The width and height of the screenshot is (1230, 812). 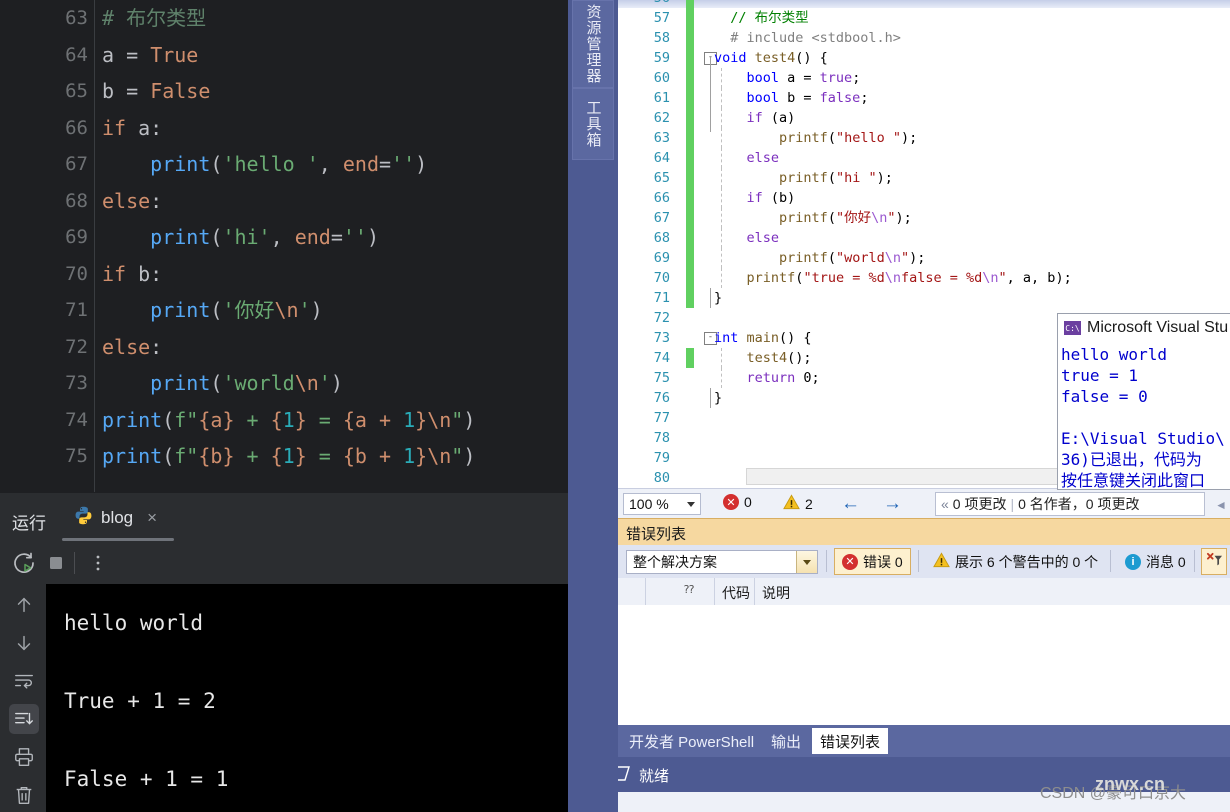 I want to click on python-code-line: 69 print('hi', end=''), so click(x=284, y=237).